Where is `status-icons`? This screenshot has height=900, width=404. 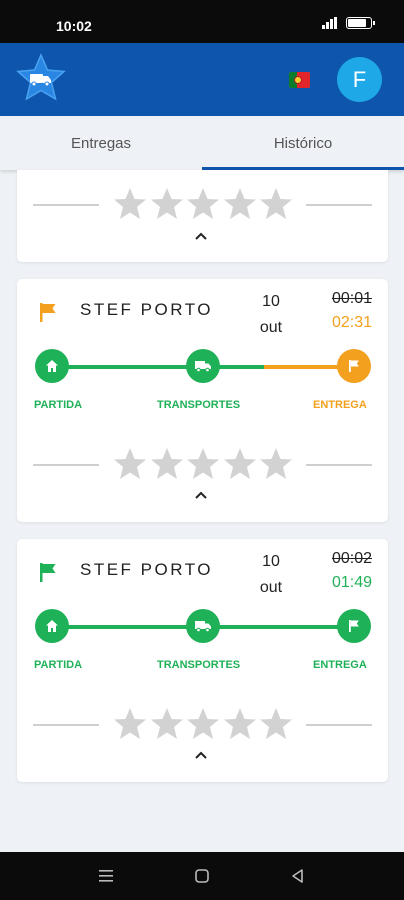
status-icons is located at coordinates (348, 23).